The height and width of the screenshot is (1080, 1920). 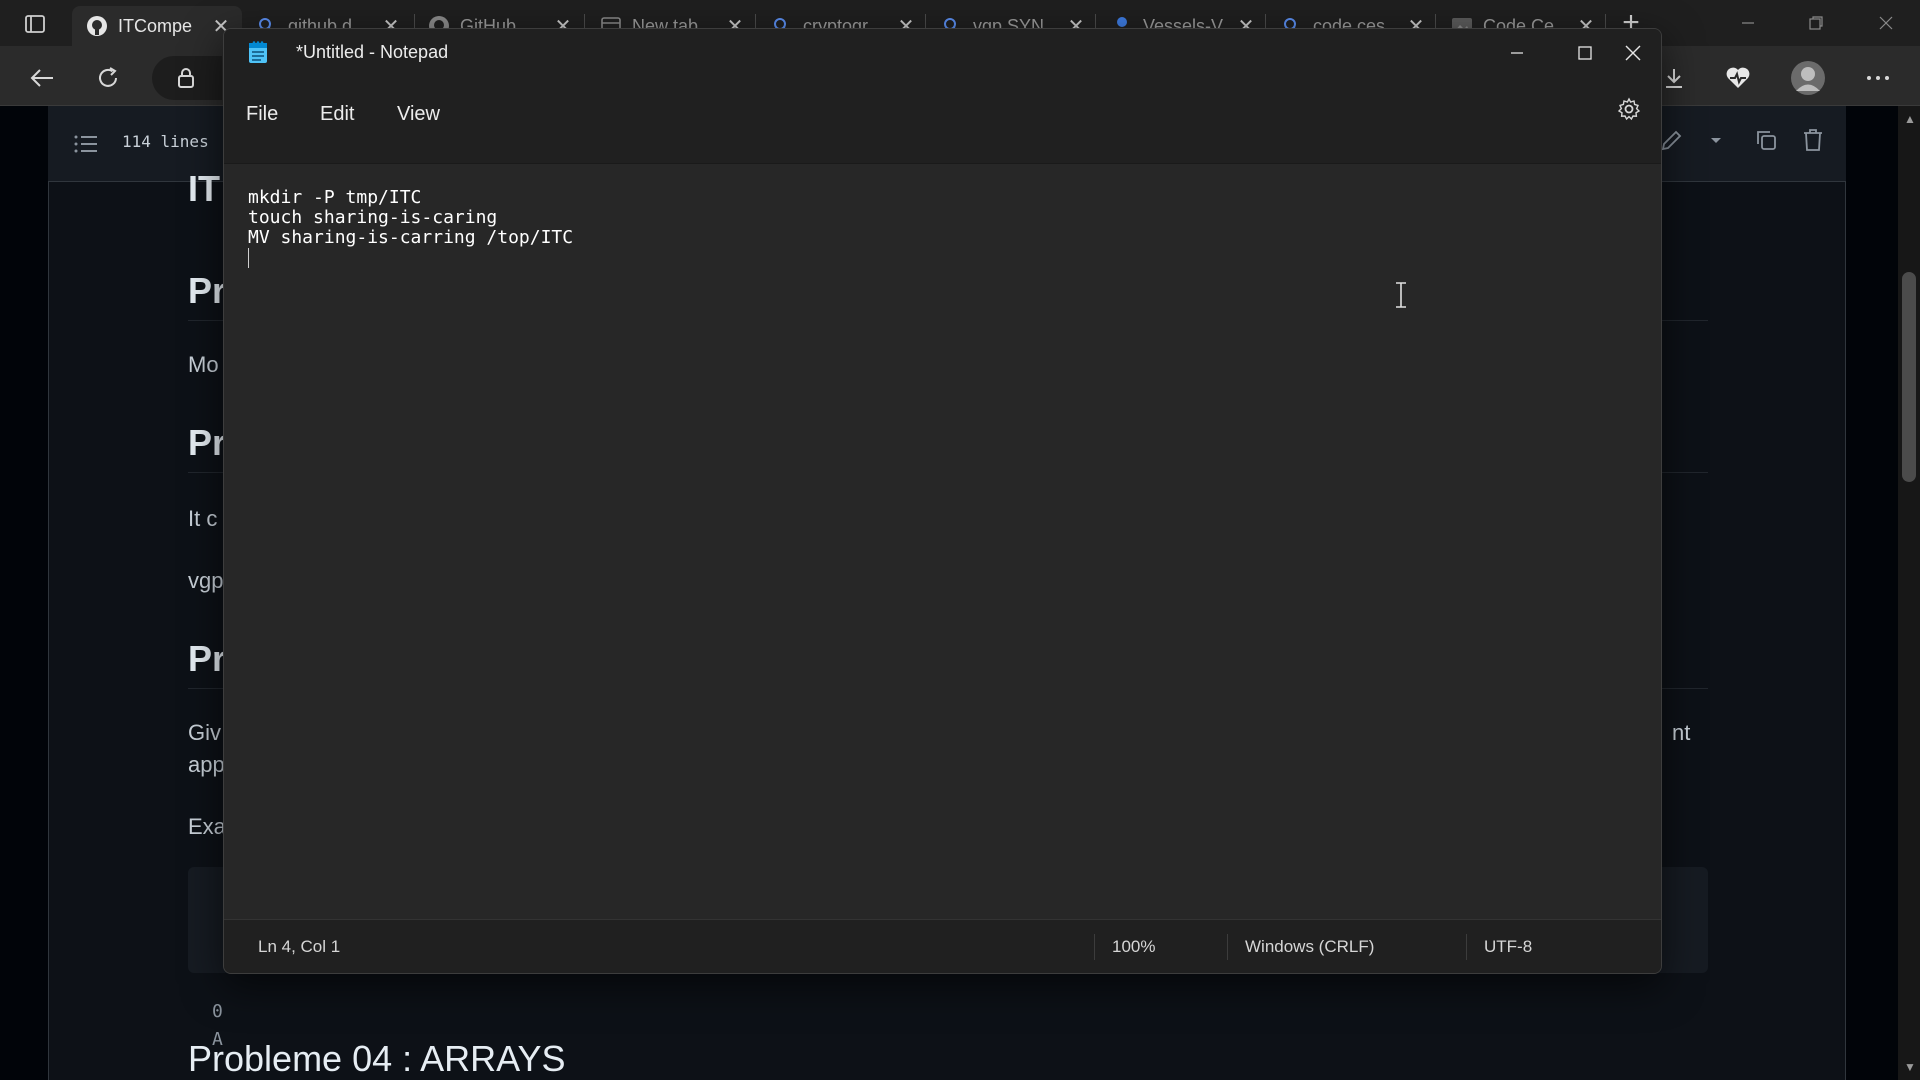 I want to click on menu-edit: Edit, so click(x=337, y=114).